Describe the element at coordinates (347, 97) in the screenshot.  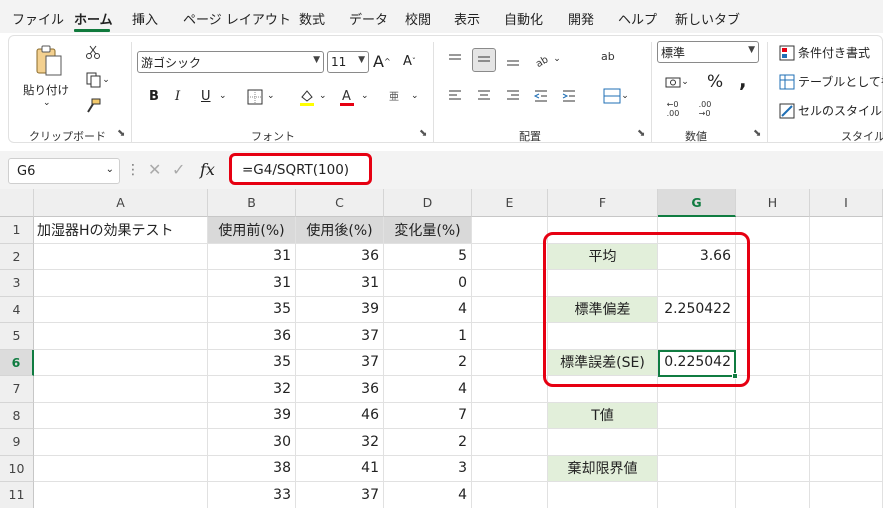
I see `font-color-icon: A` at that location.